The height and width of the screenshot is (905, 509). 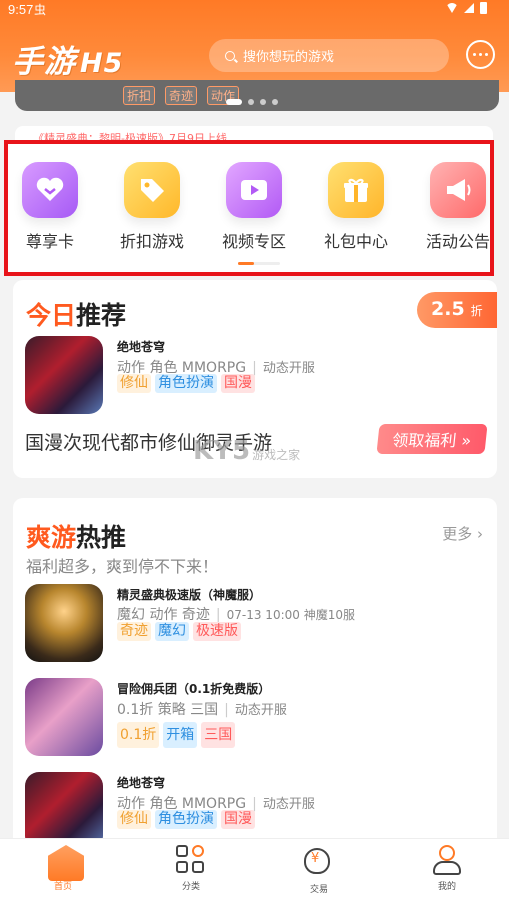 I want to click on status-time: 9:57, so click(x=21, y=9).